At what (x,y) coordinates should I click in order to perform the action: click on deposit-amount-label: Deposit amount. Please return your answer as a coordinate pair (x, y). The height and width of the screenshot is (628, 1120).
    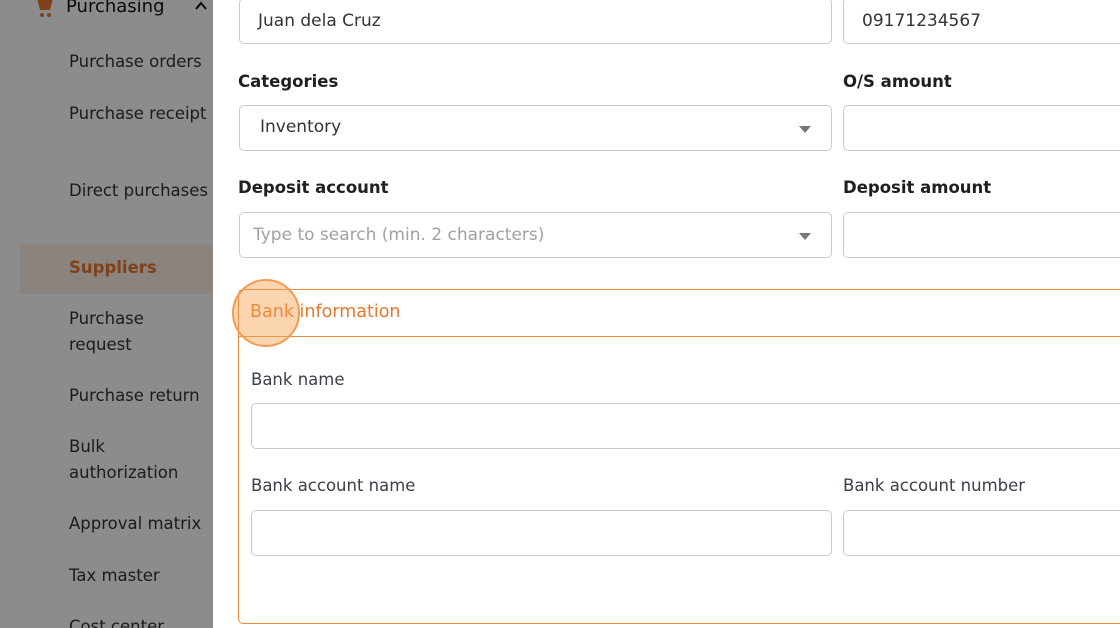
    Looking at the image, I should click on (917, 187).